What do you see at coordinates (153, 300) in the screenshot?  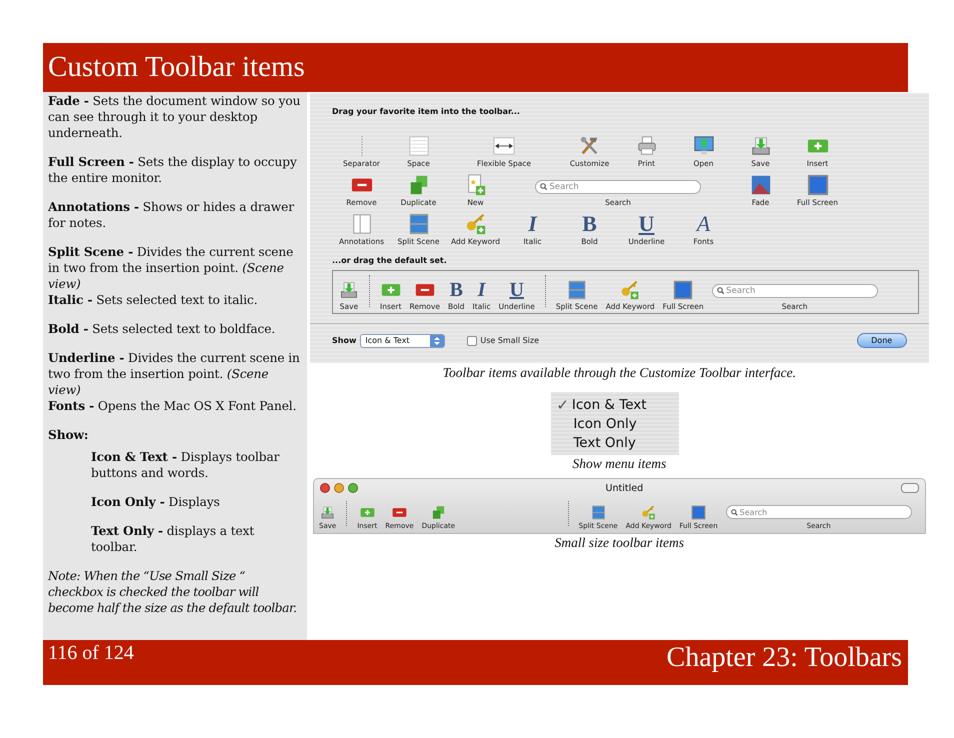 I see `description-text: Italic - Sets selected text to italic.` at bounding box center [153, 300].